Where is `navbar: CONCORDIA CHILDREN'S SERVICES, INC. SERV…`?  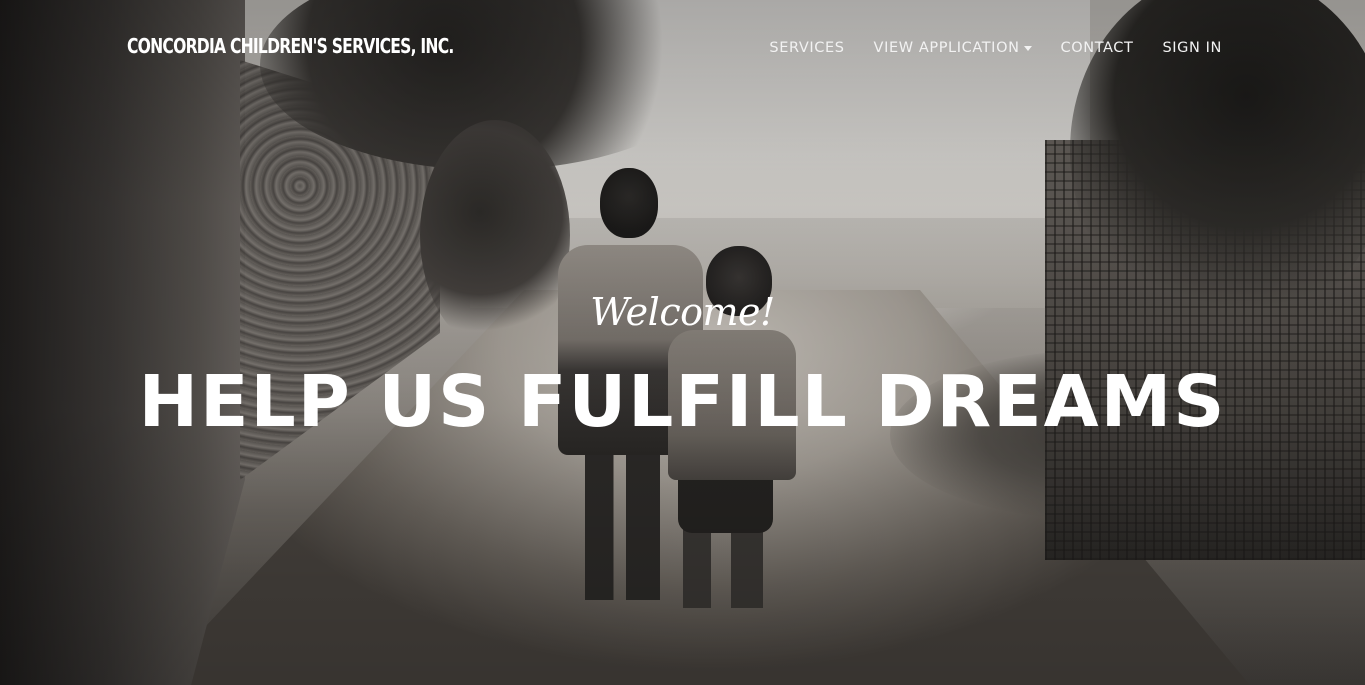 navbar: CONCORDIA CHILDREN'S SERVICES, INC. SERV… is located at coordinates (682, 50).